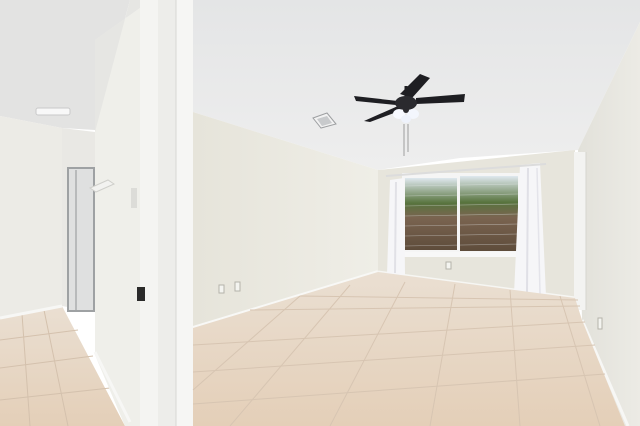 The width and height of the screenshot is (640, 426). I want to click on door-frame, so click(149, 213).